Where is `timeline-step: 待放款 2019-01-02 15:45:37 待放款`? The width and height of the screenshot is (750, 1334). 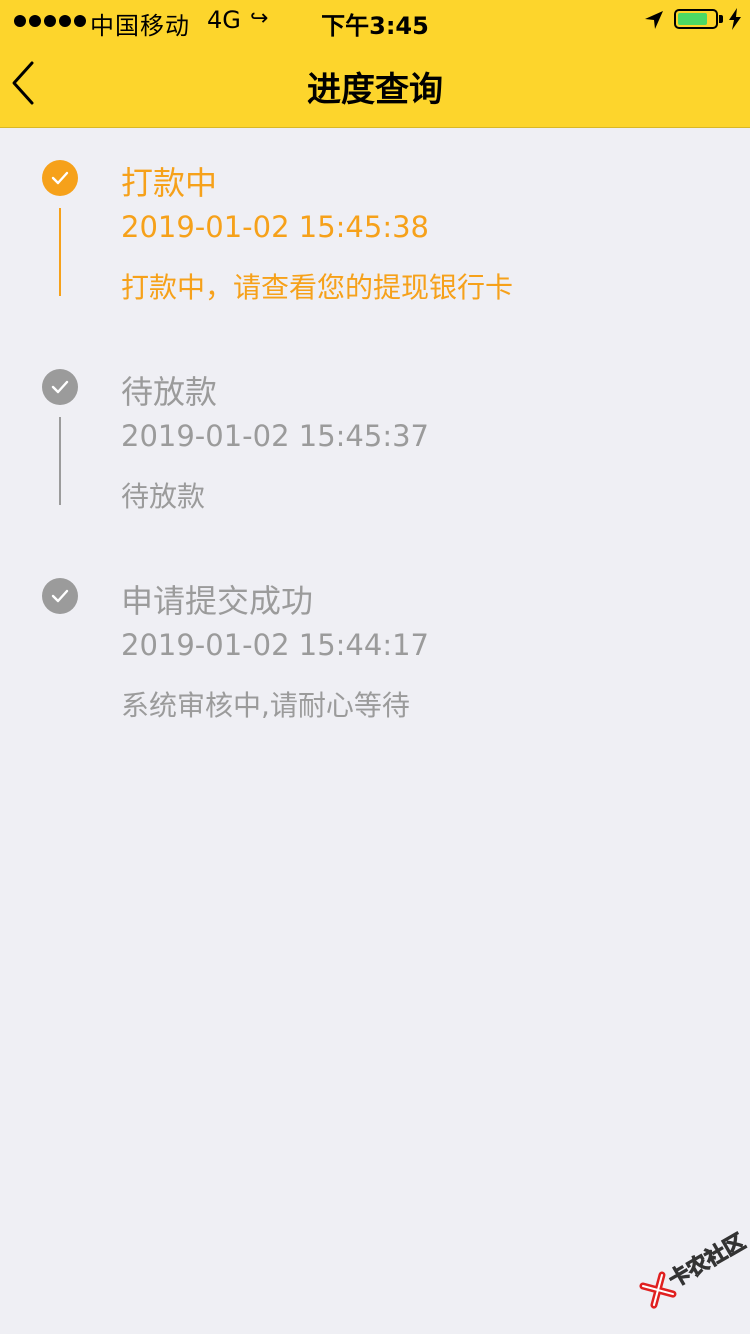 timeline-step: 待放款 2019-01-02 15:45:37 待放款 is located at coordinates (375, 437).